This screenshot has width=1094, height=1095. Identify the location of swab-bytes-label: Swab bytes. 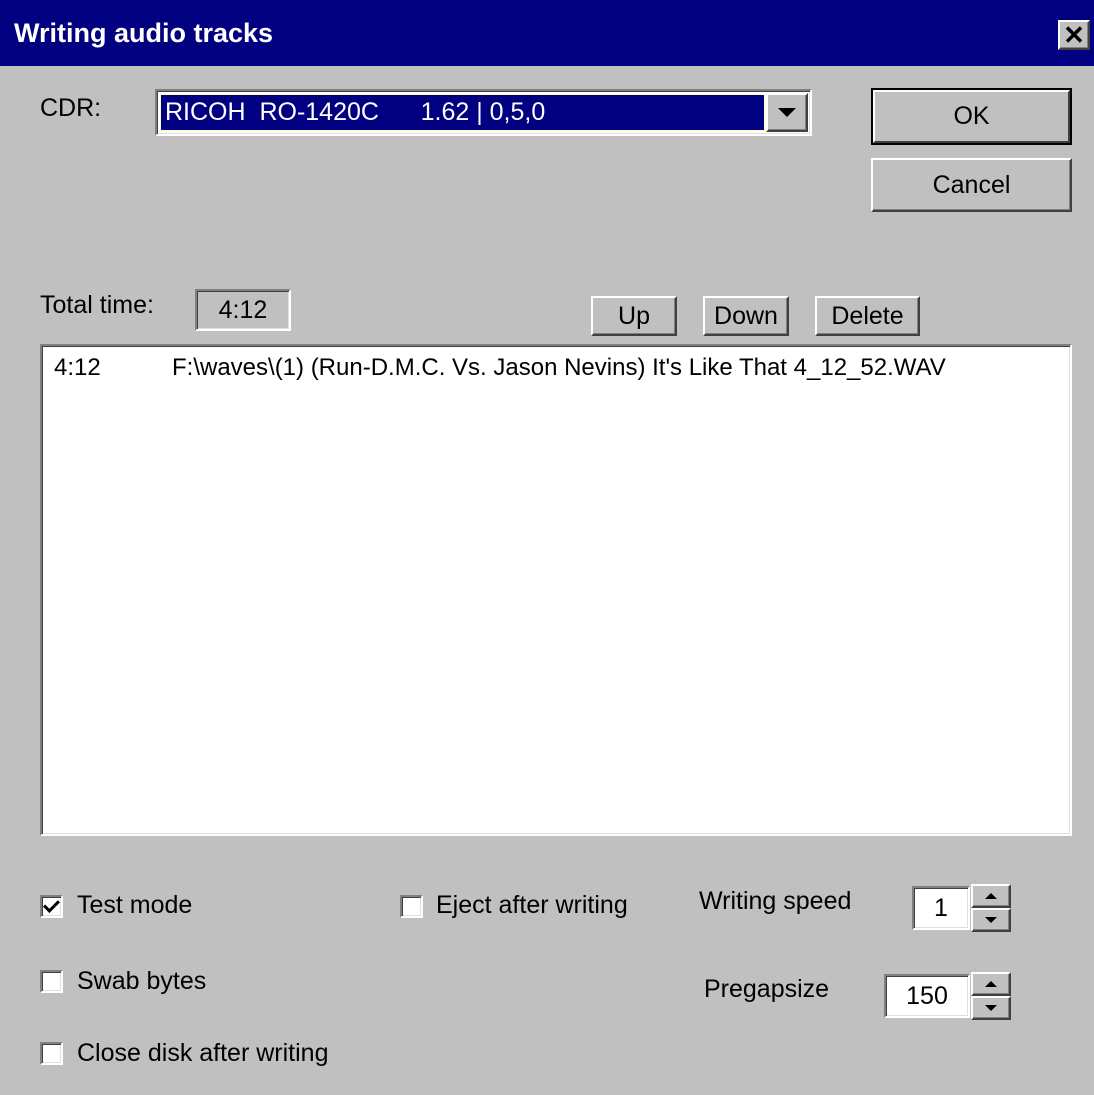
(141, 981).